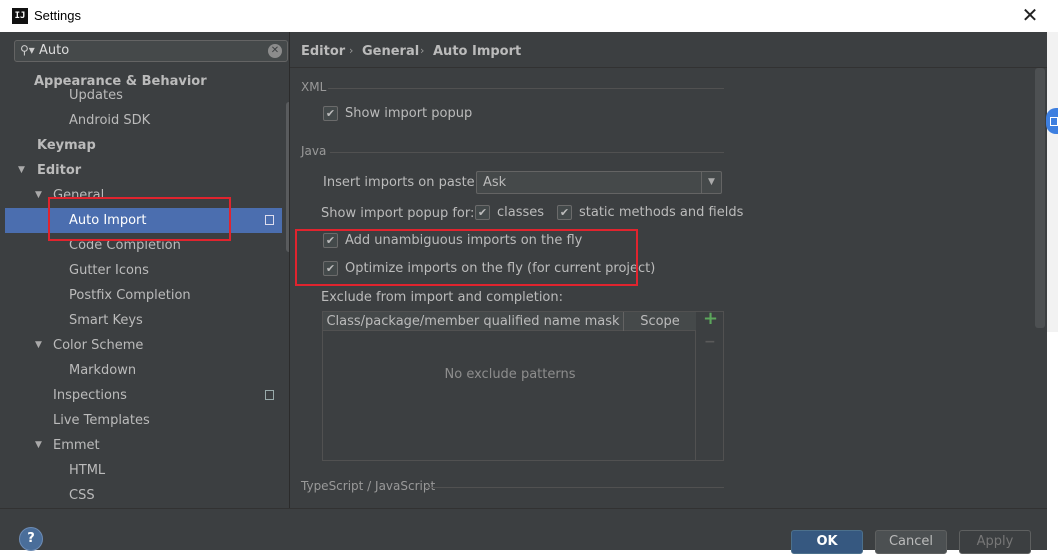 This screenshot has width=1058, height=554. Describe the element at coordinates (1030, 16) in the screenshot. I see `close-window-button: ✕` at that location.